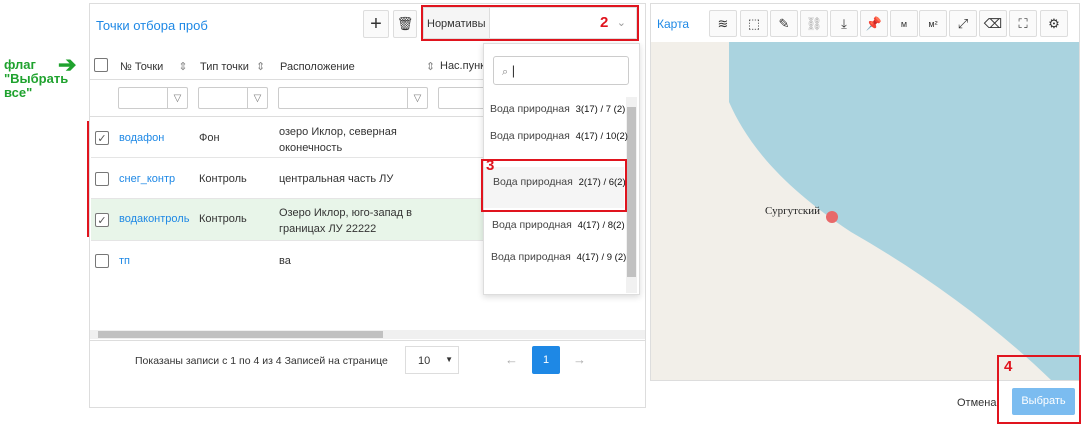 This screenshot has height=426, width=1084. What do you see at coordinates (505, 72) in the screenshot?
I see `search-icon: ⌕` at bounding box center [505, 72].